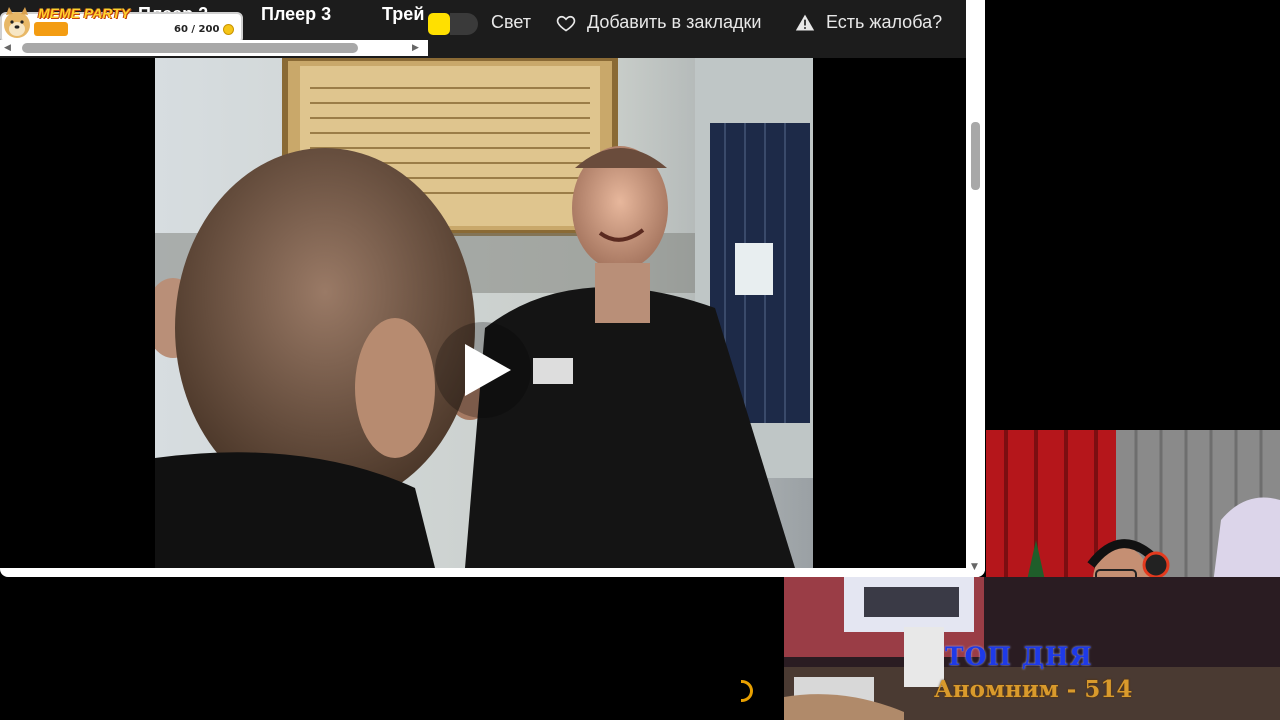  I want to click on horizontal-scroll-thumb, so click(190, 48).